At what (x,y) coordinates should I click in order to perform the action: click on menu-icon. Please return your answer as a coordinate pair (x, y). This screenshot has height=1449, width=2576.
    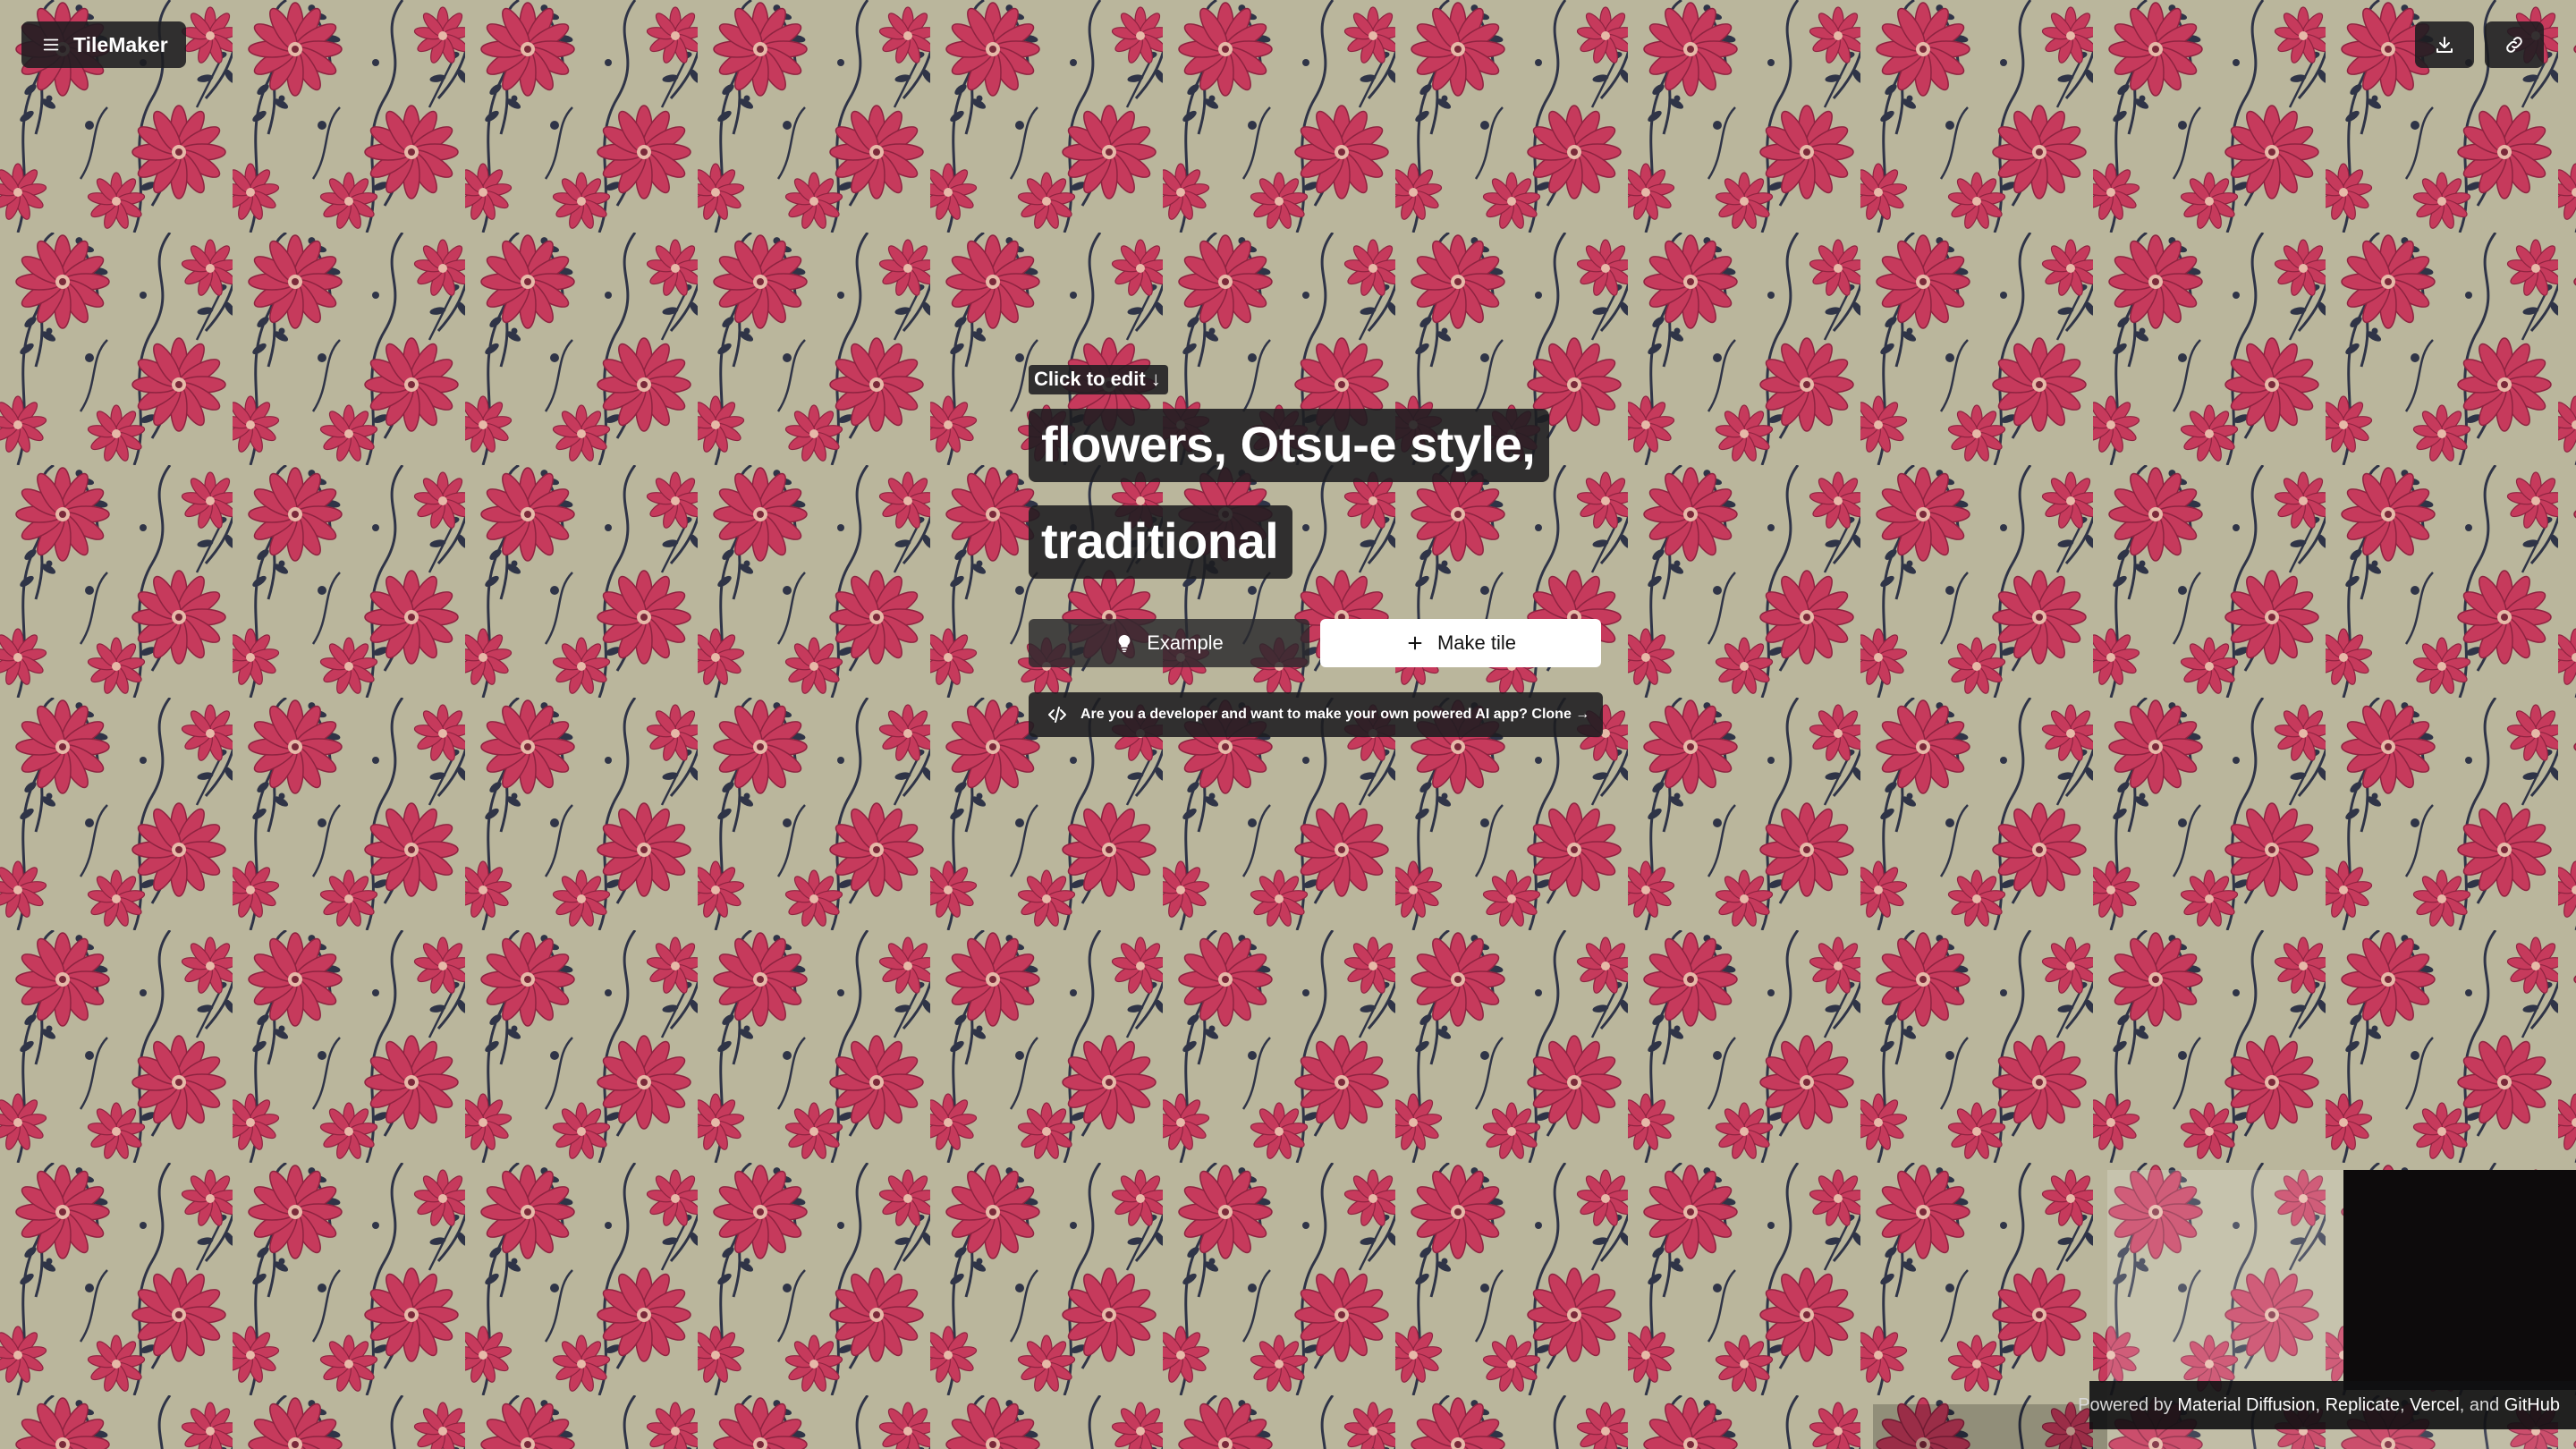
    Looking at the image, I should click on (51, 44).